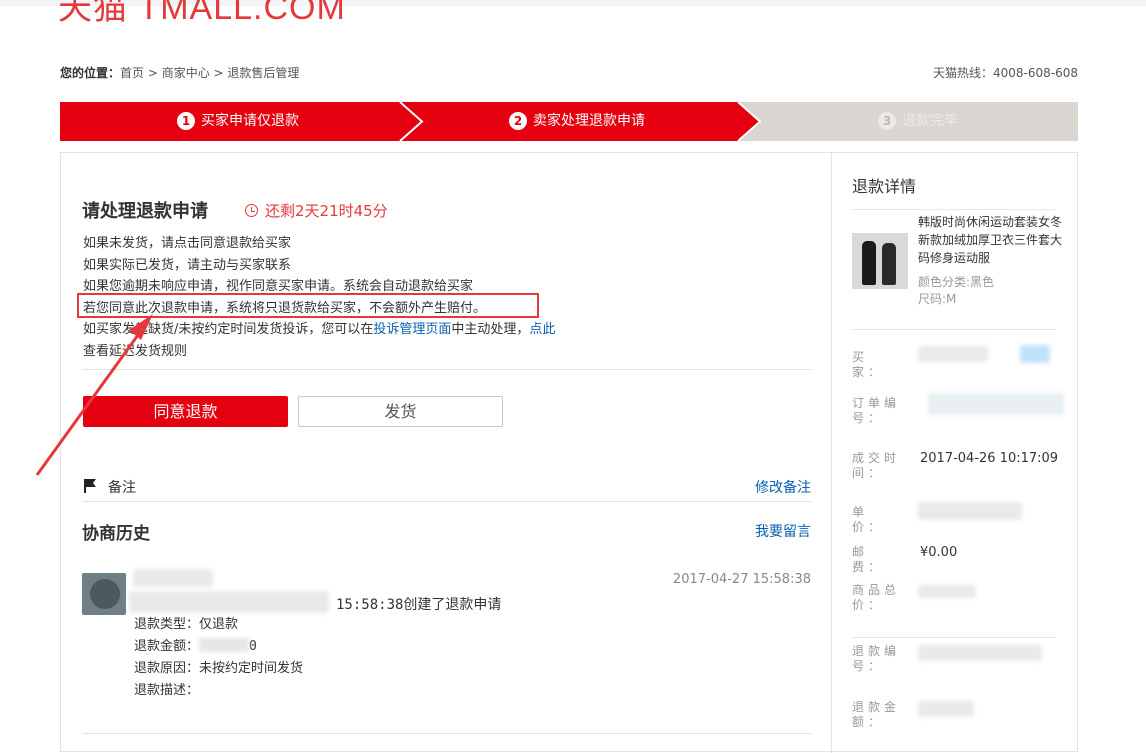  Describe the element at coordinates (419, 605) in the screenshot. I see `history-line: 15:58:38创建了退款申请` at that location.